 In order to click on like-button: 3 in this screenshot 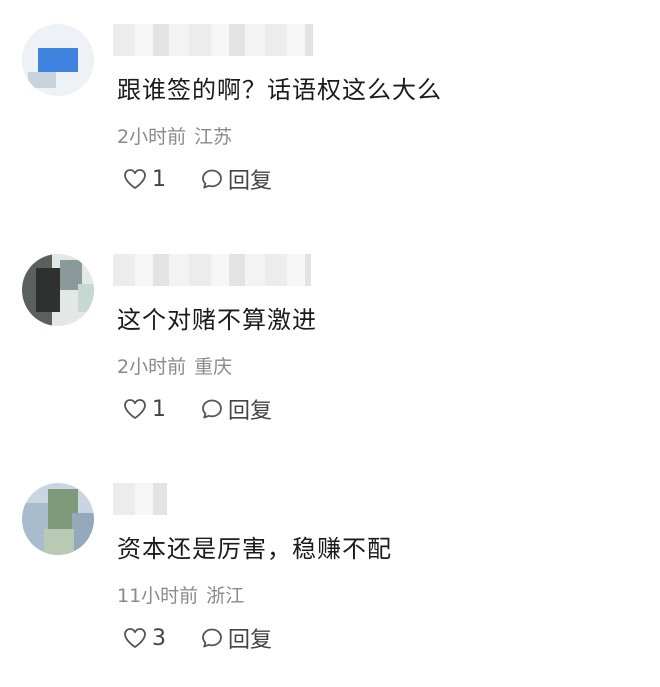, I will do `click(148, 638)`.